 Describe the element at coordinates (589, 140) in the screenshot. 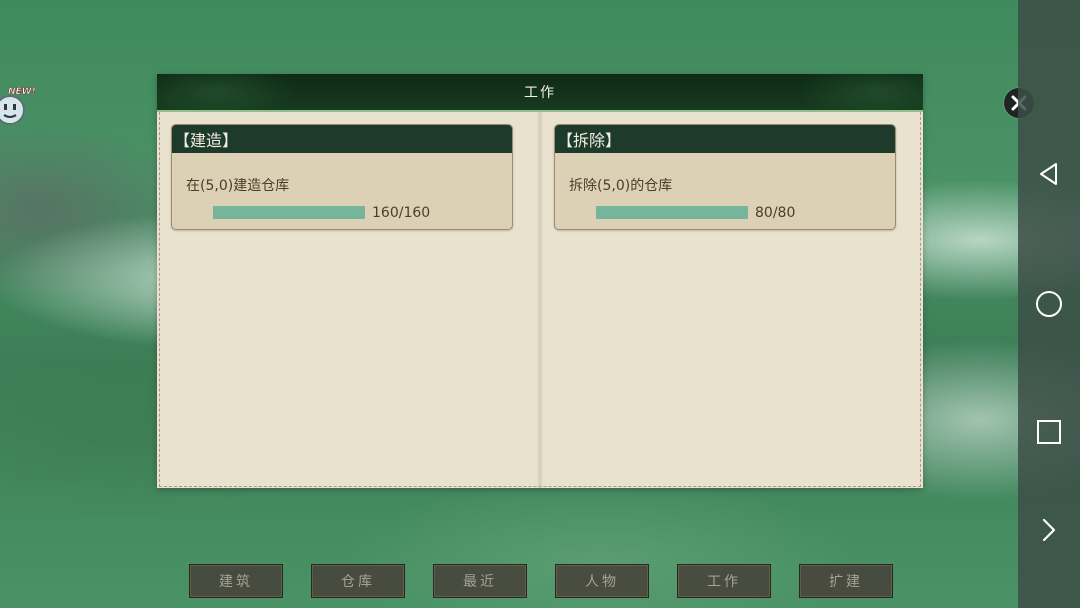

I see `job-title: 【拆除】` at that location.